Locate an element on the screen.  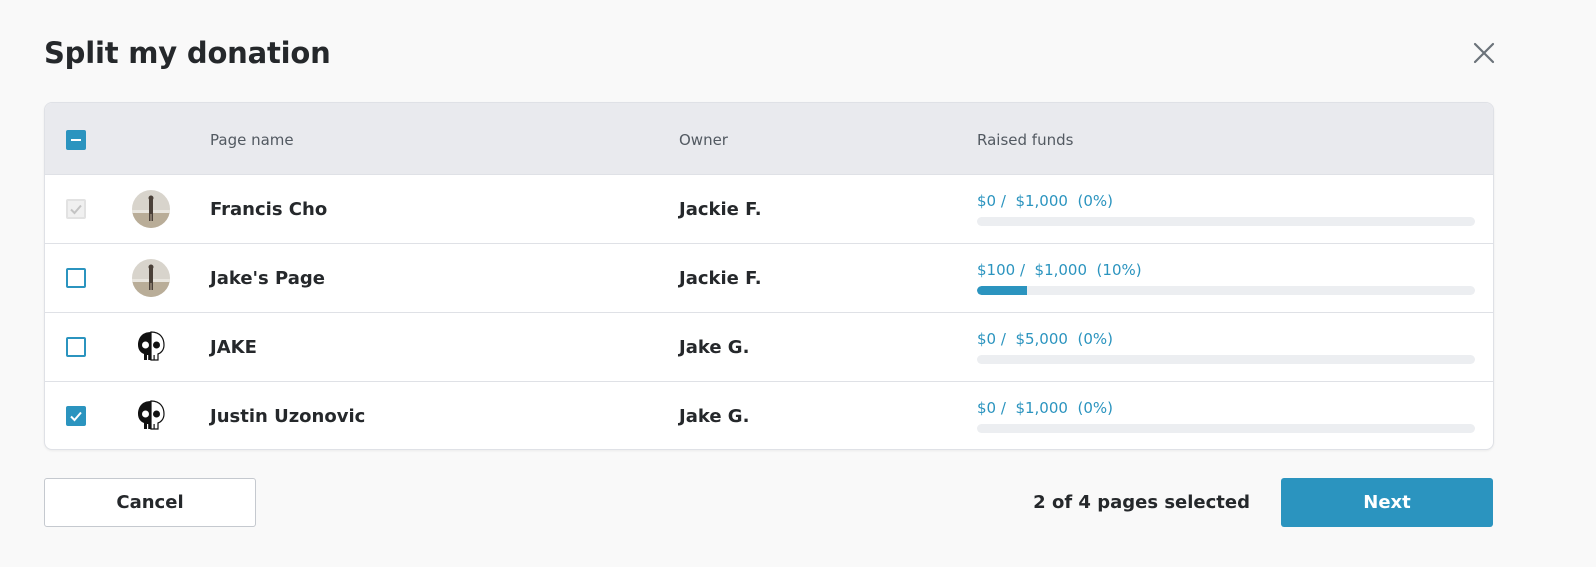
page-name-cell: Justin Uzonovic is located at coordinates (288, 416).